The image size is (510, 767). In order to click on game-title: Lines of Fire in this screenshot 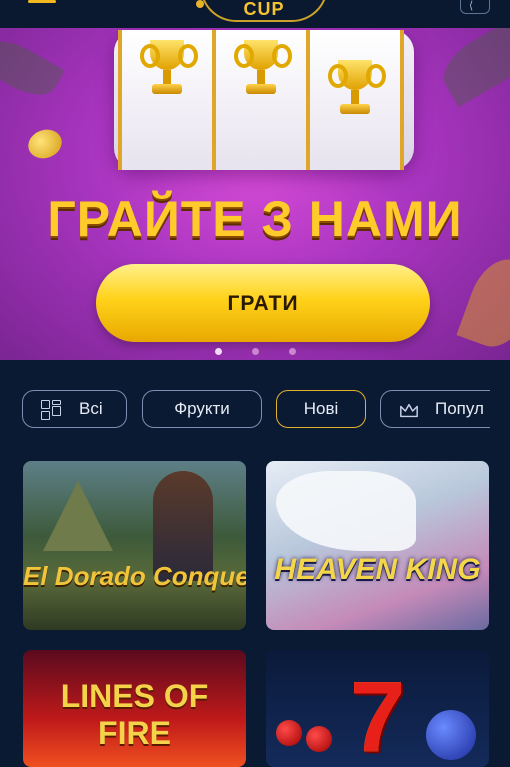, I will do `click(134, 714)`.